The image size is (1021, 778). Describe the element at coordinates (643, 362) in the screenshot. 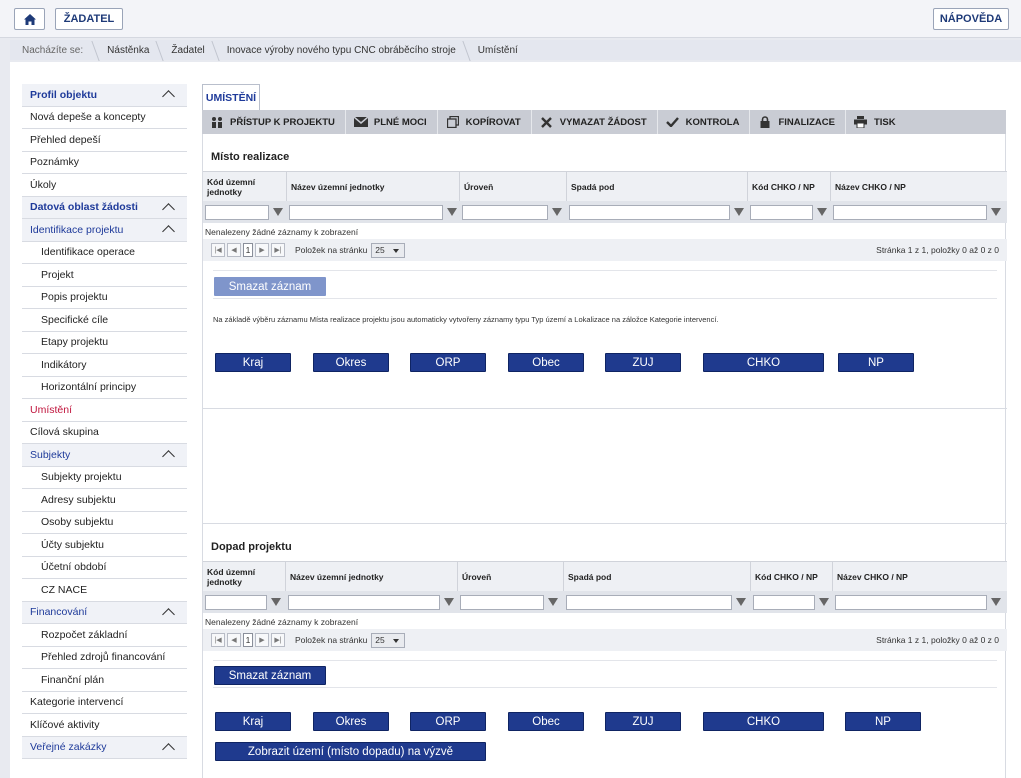

I see `misto-zuj-button: ZUJ` at that location.